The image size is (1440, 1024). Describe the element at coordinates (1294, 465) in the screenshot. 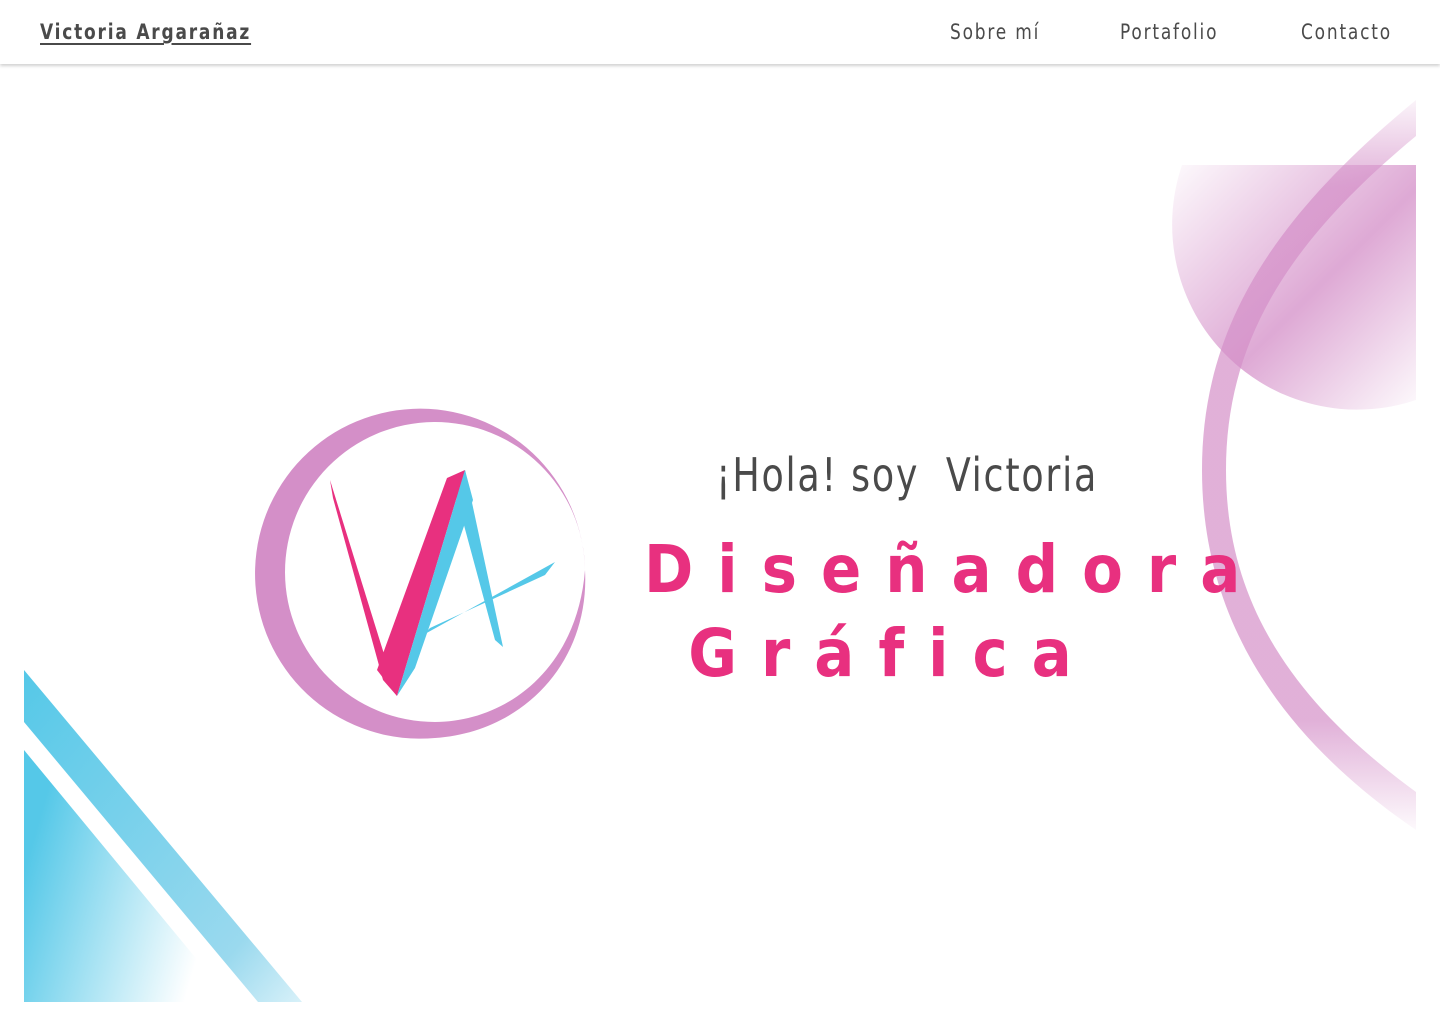

I see `decorative-arcs-right` at that location.